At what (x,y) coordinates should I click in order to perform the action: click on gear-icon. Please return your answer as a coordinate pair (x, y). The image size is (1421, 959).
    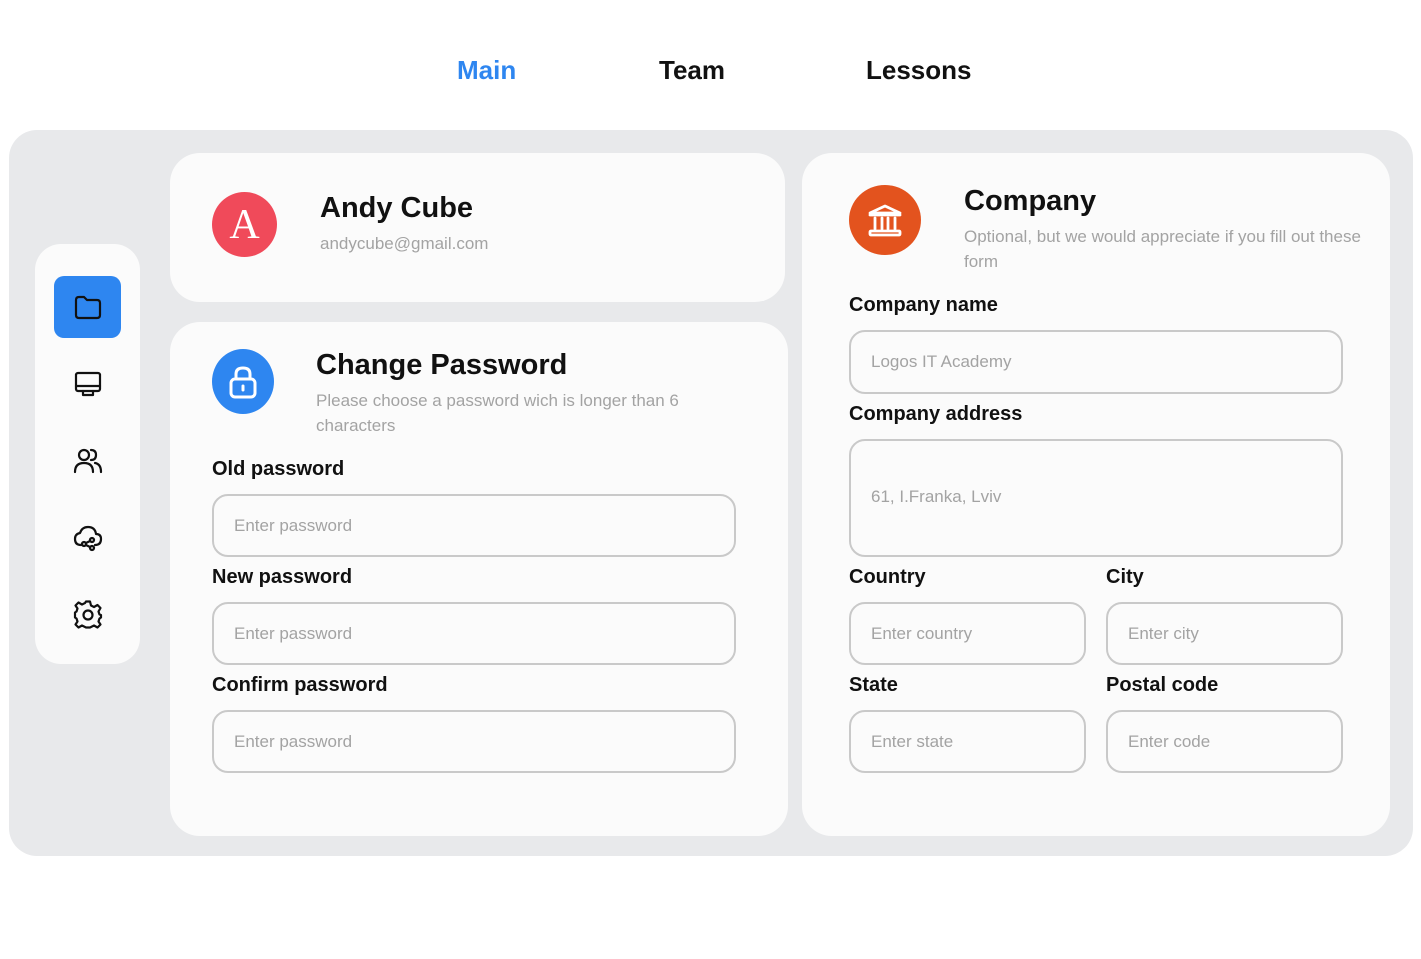
    Looking at the image, I should click on (87, 614).